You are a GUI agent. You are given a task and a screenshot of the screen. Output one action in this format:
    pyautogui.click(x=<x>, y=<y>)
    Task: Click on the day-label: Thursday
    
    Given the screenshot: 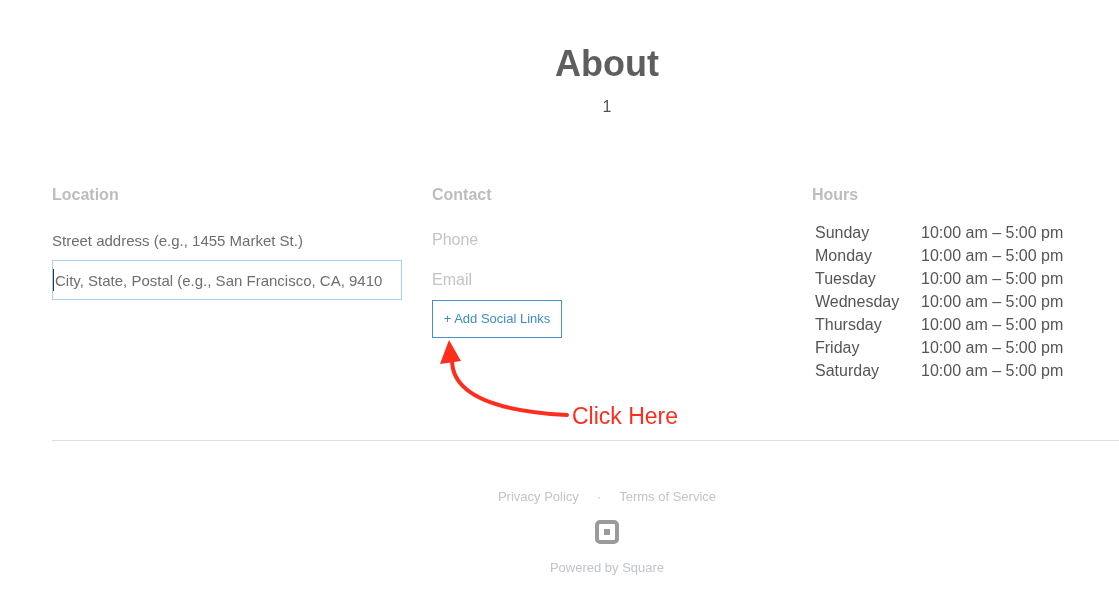 What is the action you would take?
    pyautogui.click(x=848, y=325)
    